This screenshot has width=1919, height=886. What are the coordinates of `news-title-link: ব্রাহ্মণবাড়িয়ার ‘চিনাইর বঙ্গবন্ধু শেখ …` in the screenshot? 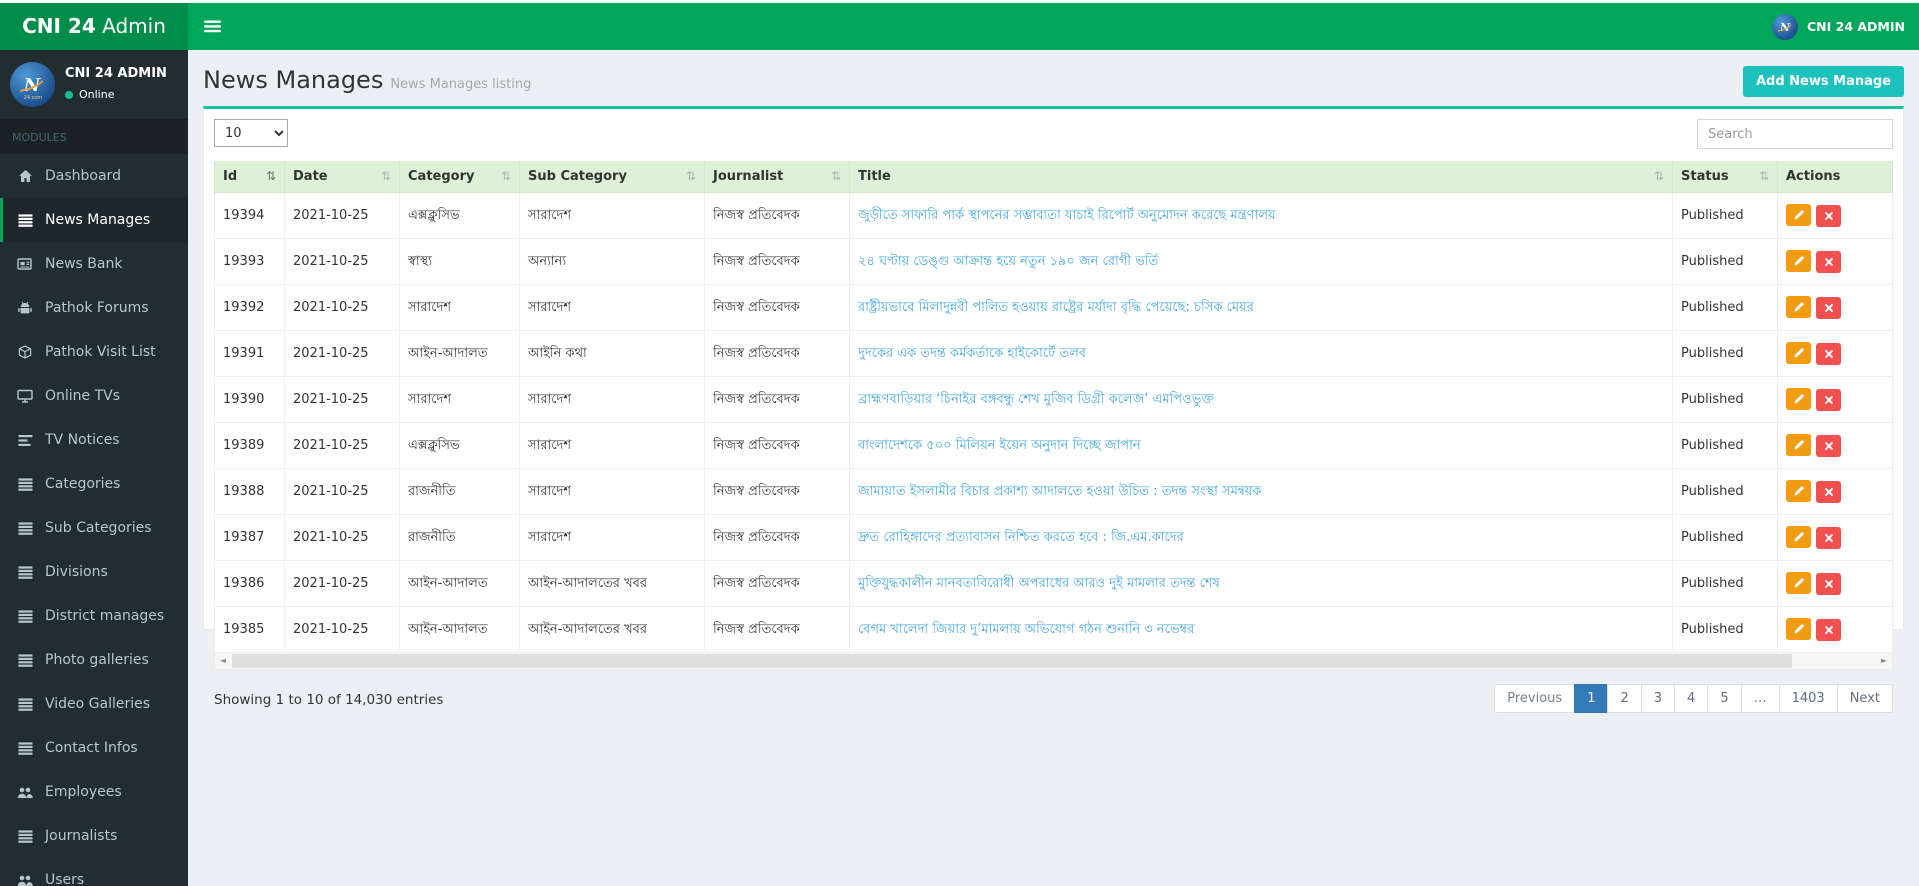 It's located at (1036, 399).